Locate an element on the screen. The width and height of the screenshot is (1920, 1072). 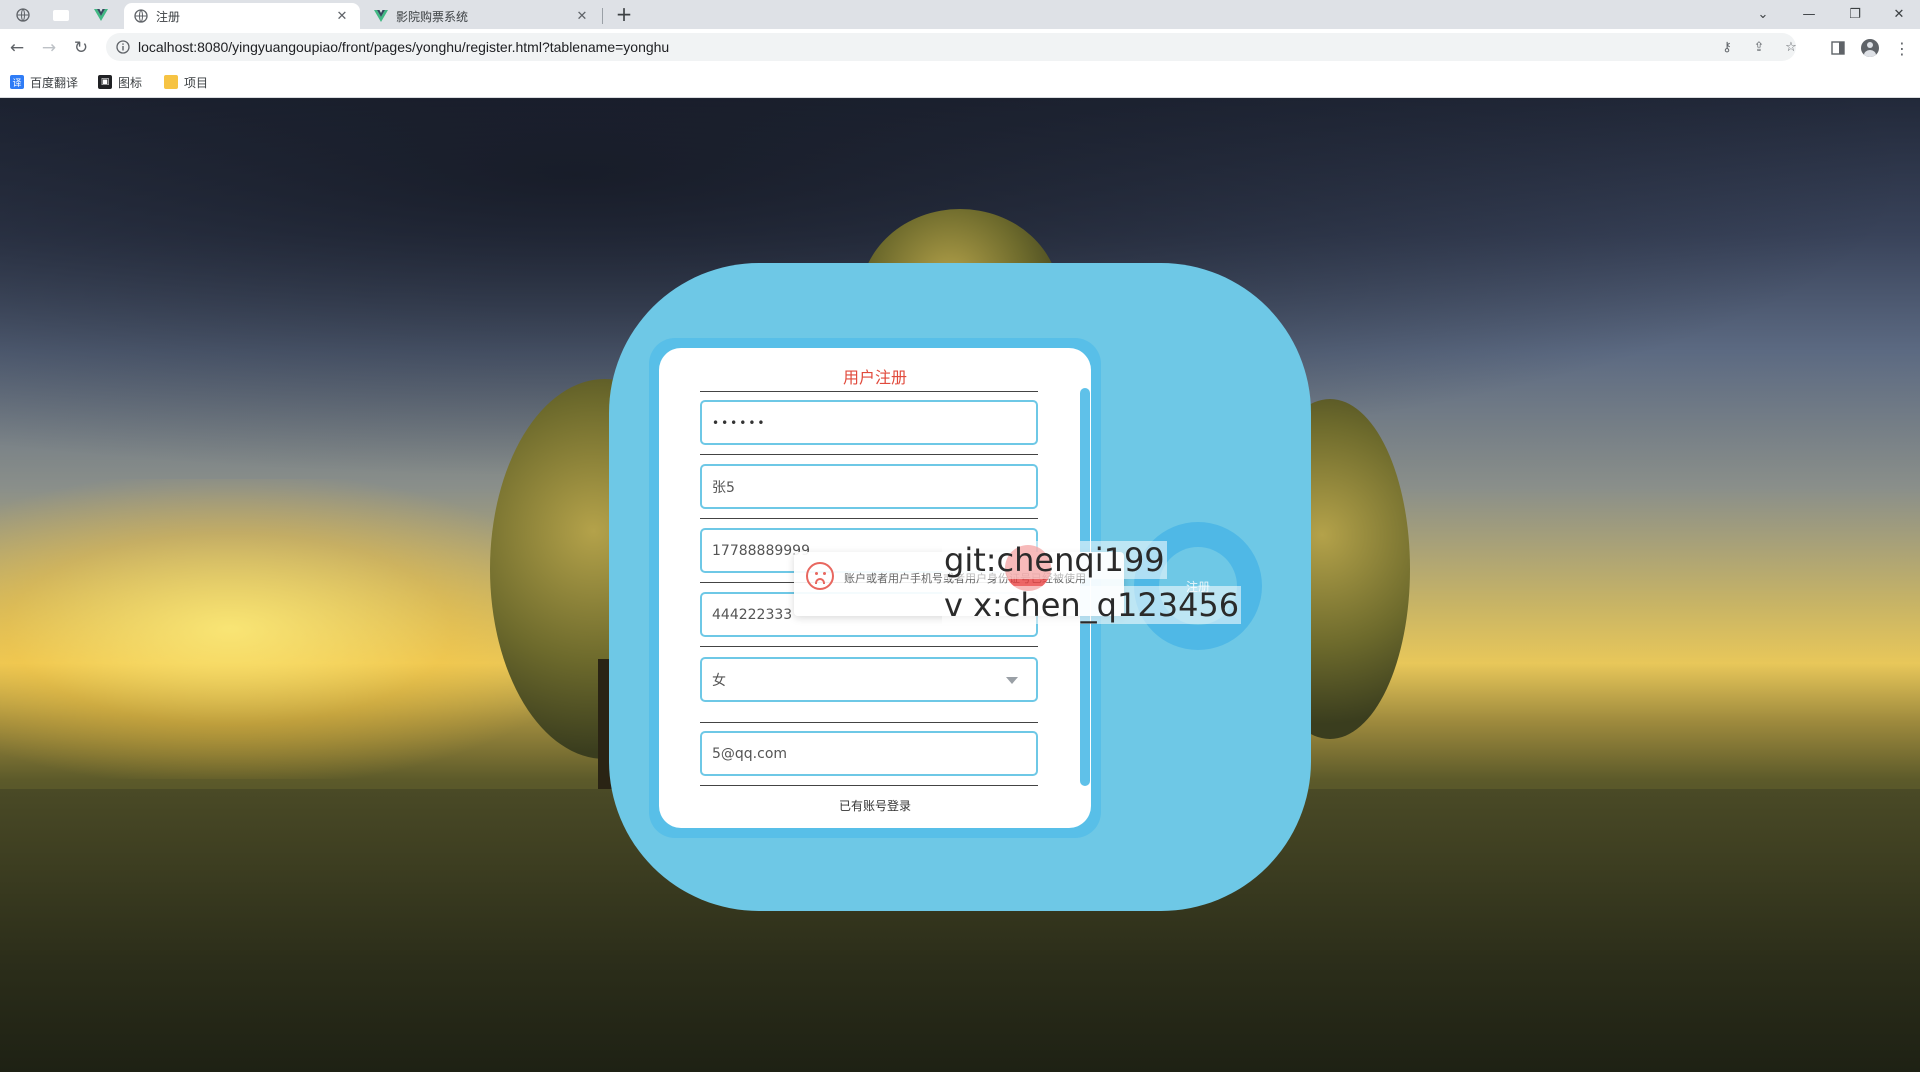
tab-title: 影院购票系统 is located at coordinates (432, 16).